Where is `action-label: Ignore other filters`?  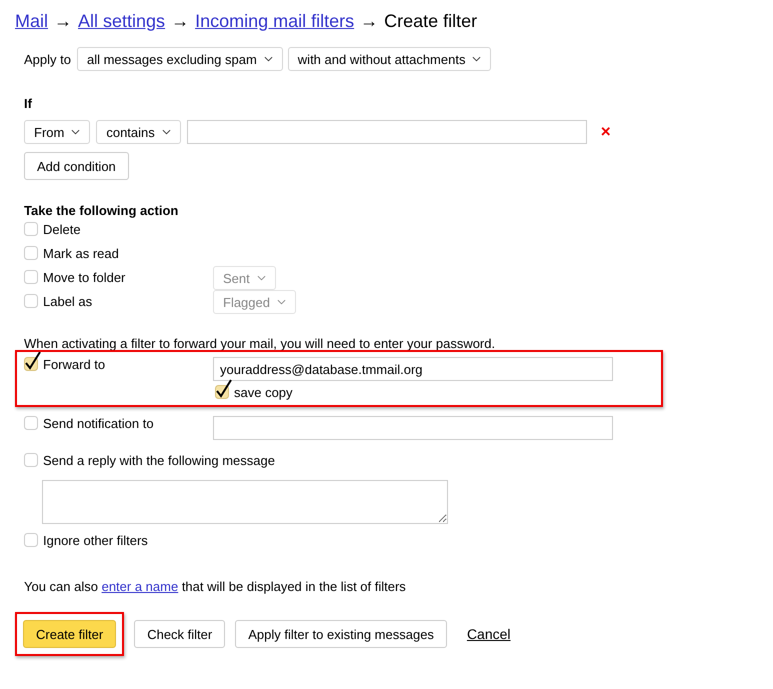
action-label: Ignore other filters is located at coordinates (95, 540).